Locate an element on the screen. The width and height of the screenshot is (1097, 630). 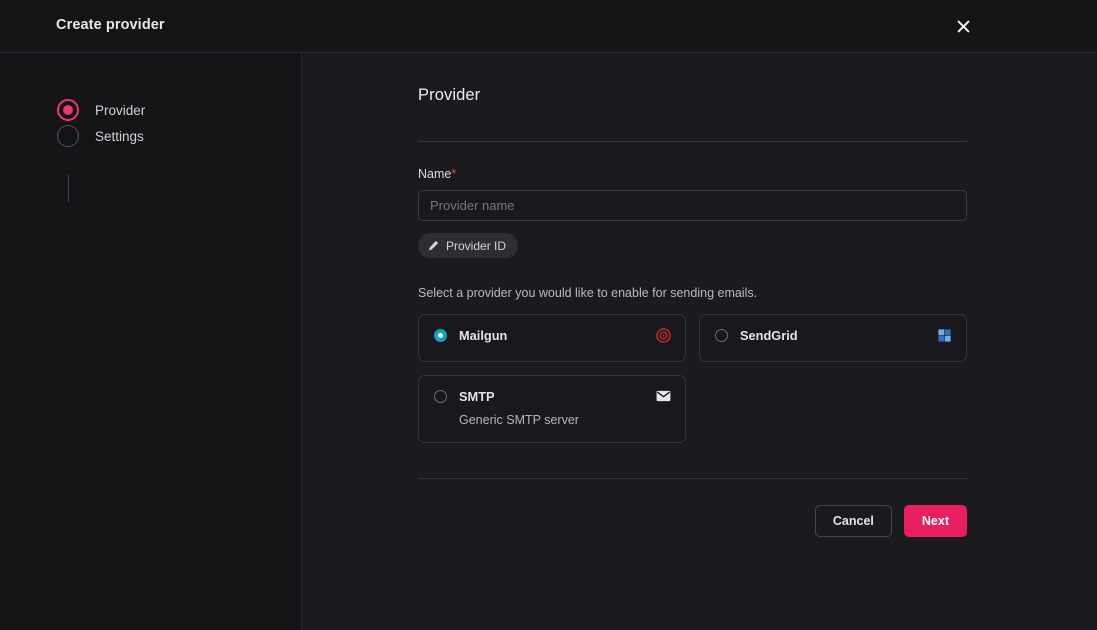
provider-card-sendgrid: SendGrid is located at coordinates (833, 338).